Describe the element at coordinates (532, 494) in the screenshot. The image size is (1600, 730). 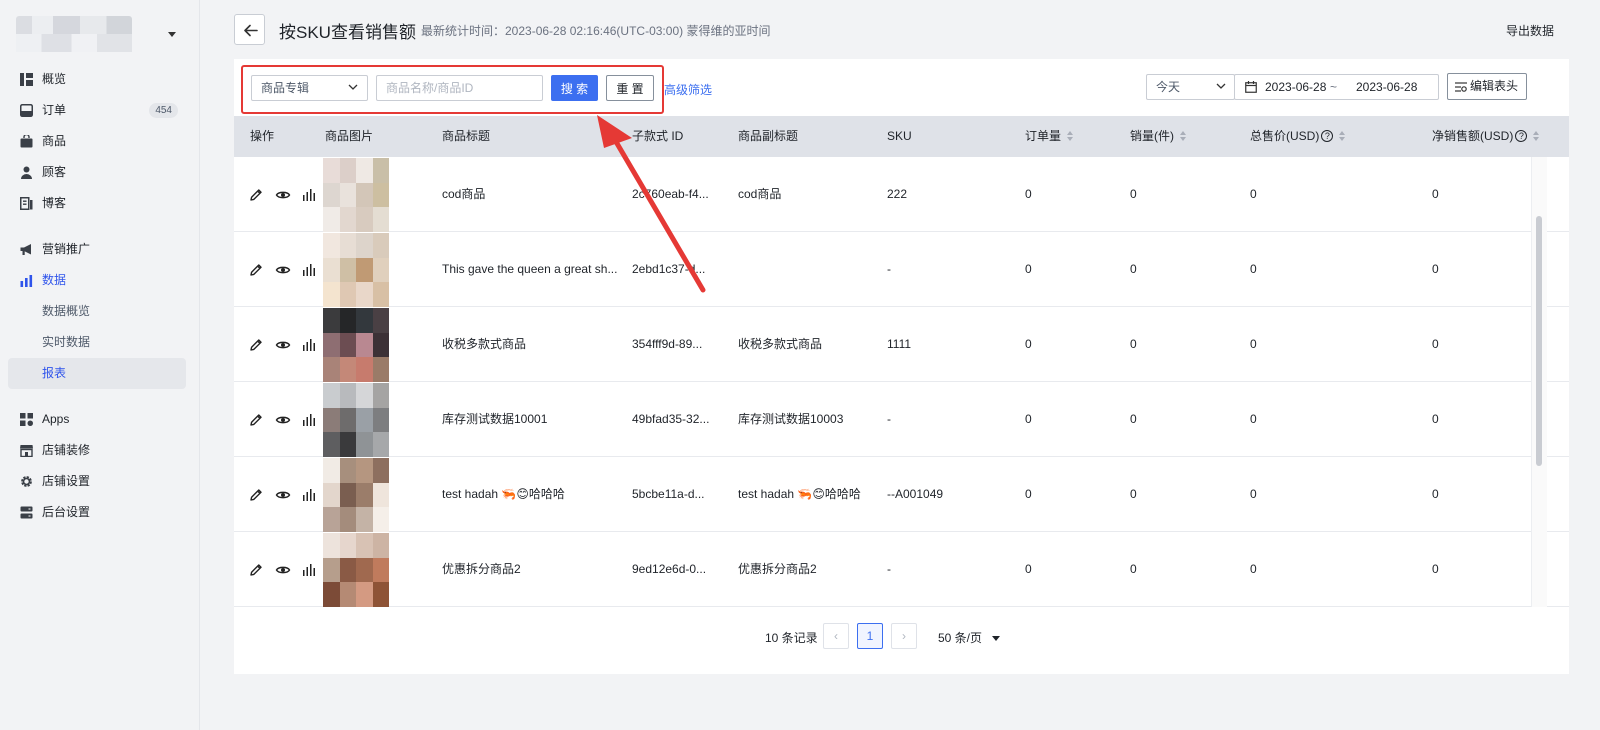
I see `cell-title: test hadah 🦐😊哈哈哈` at that location.